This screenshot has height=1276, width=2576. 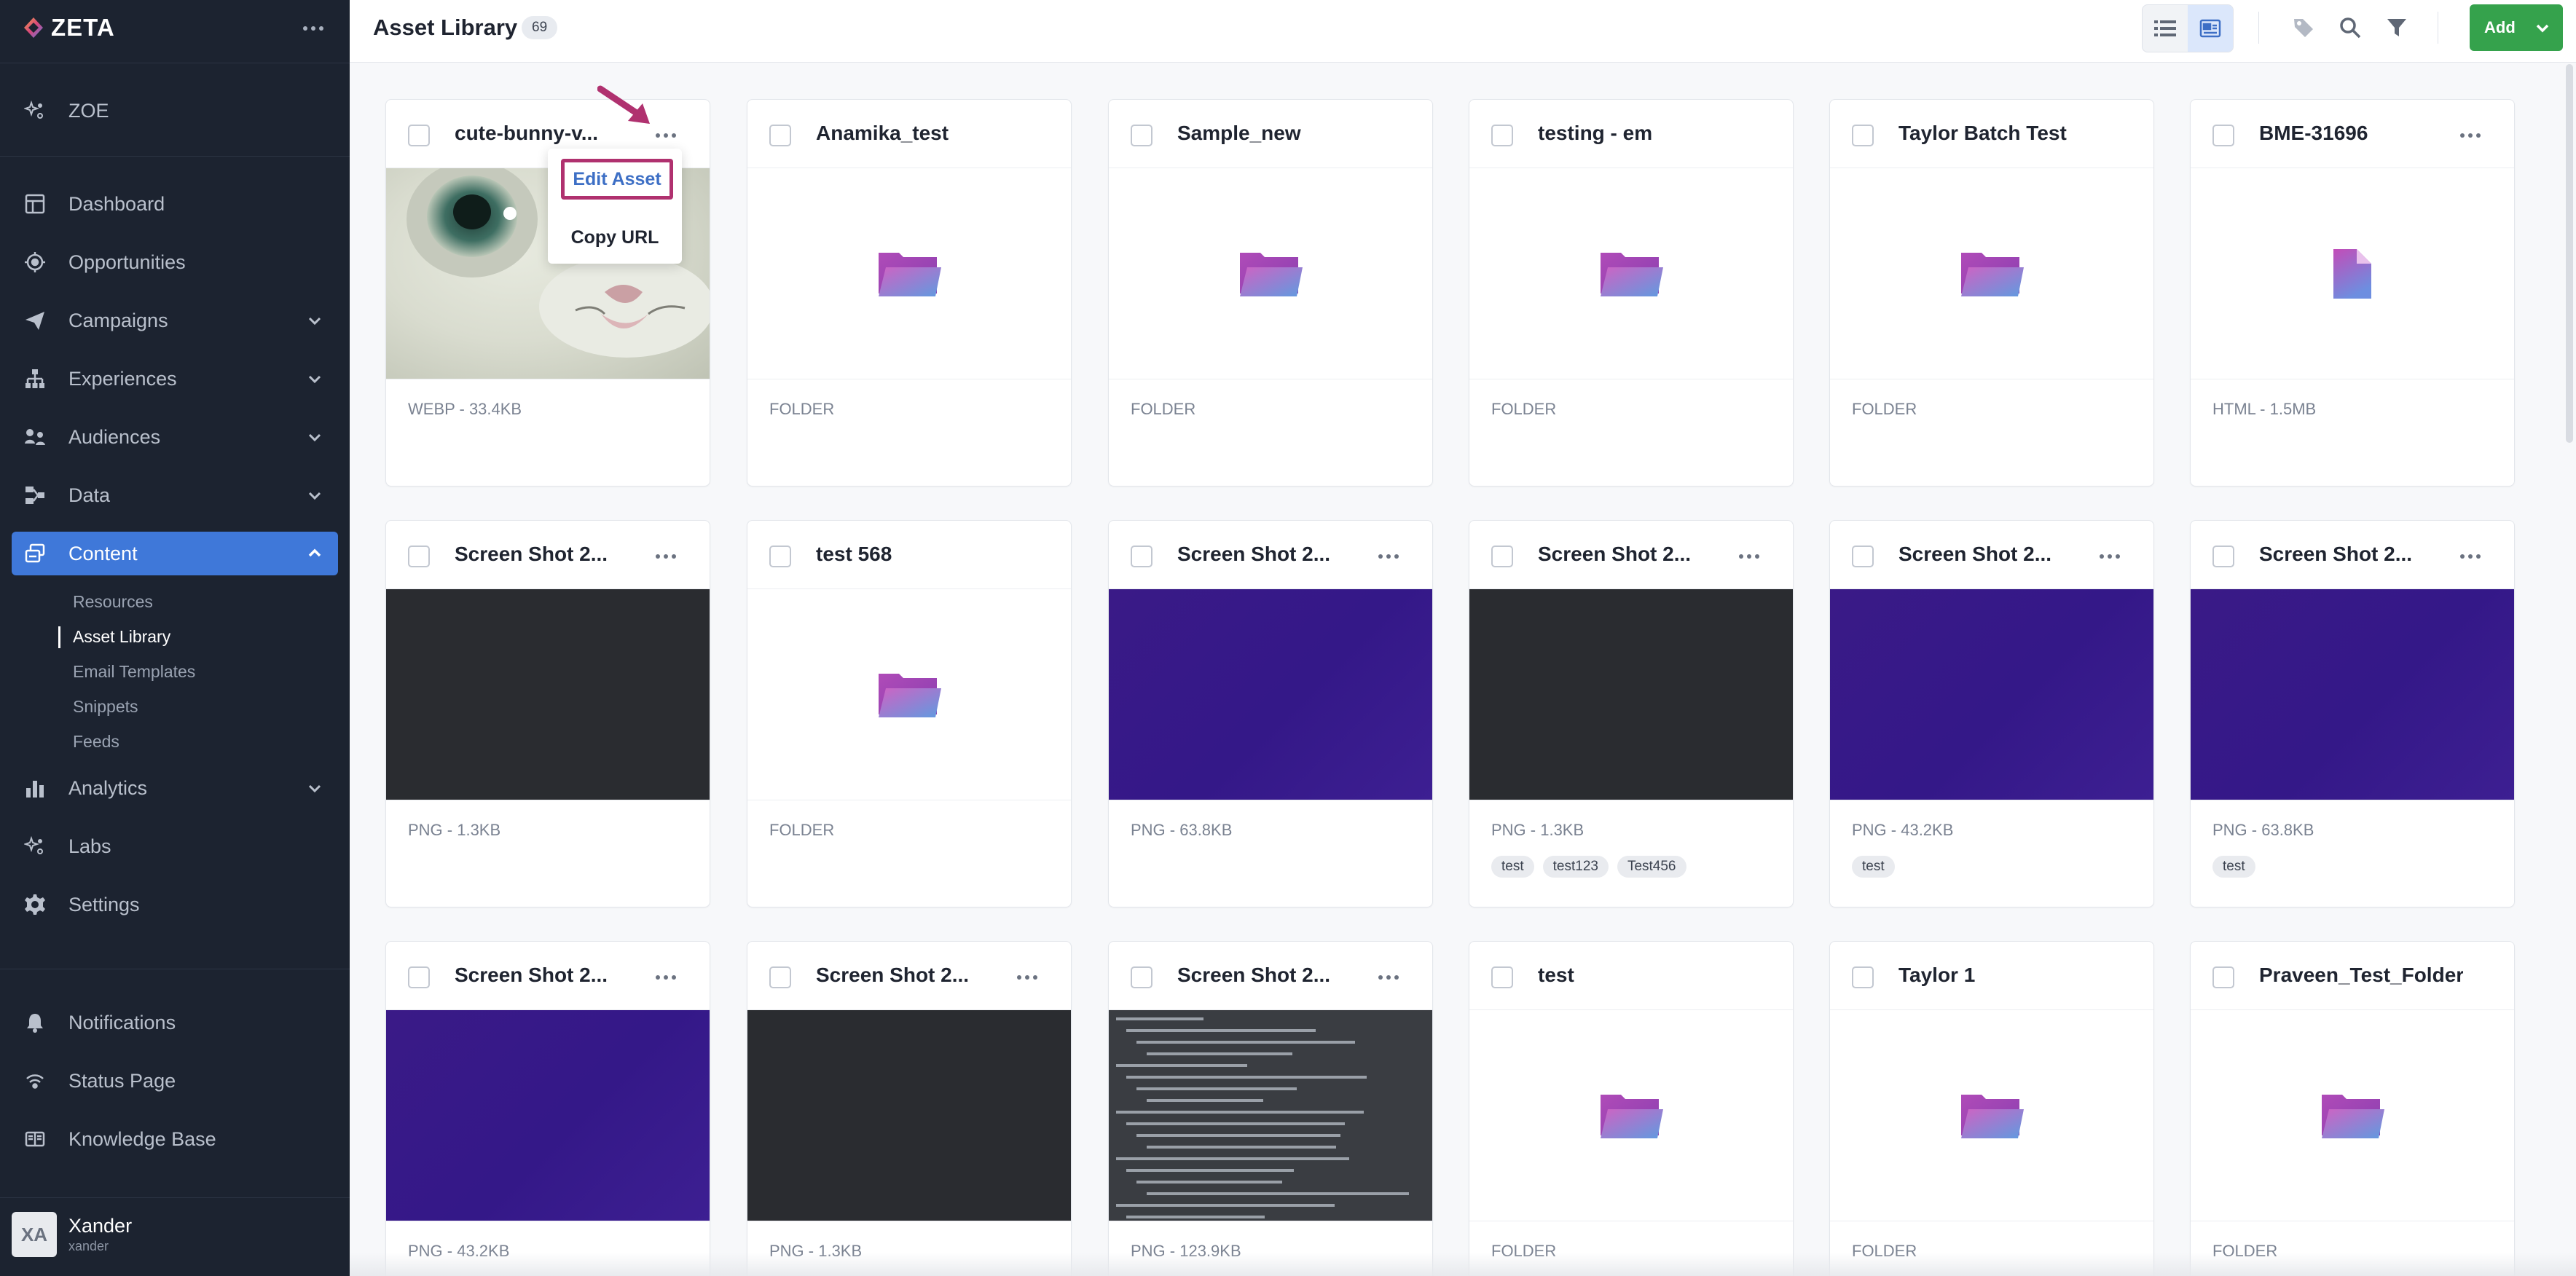 What do you see at coordinates (1651, 867) in the screenshot?
I see `tag-badge: Test456` at bounding box center [1651, 867].